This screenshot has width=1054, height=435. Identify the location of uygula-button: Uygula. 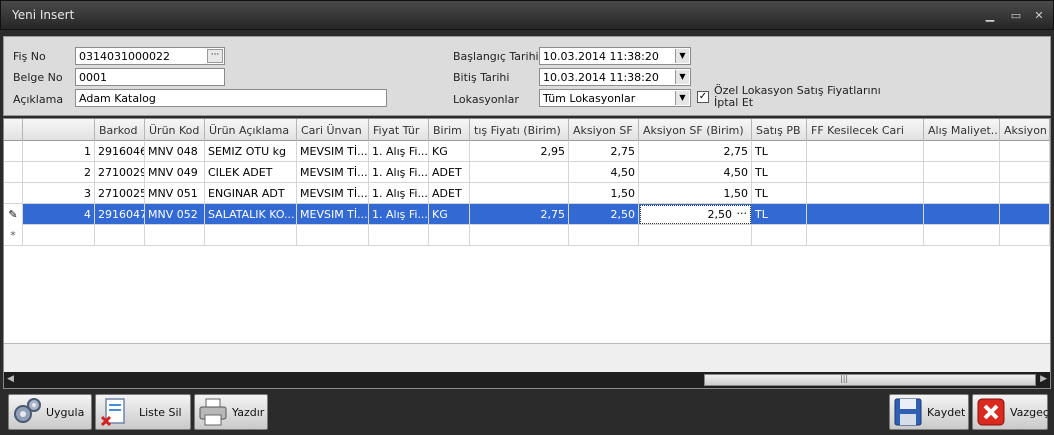
(50, 412).